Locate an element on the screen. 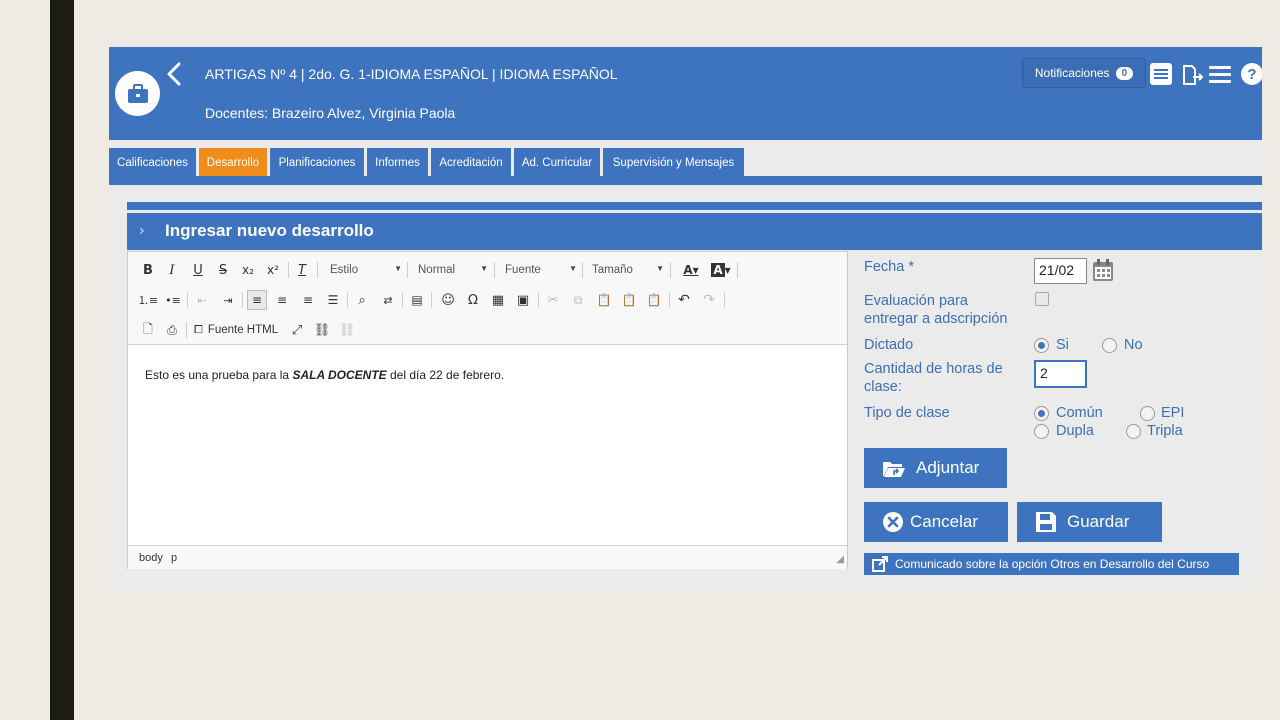  table-icon: ▦ is located at coordinates (498, 300).